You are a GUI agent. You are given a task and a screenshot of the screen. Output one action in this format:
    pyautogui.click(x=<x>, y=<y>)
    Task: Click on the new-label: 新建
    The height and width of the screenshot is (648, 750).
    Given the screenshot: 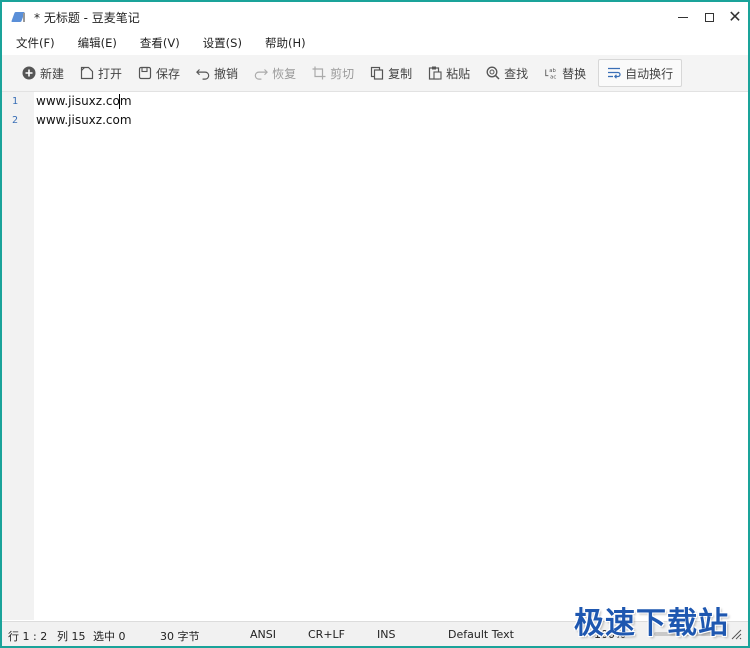 What is the action you would take?
    pyautogui.click(x=52, y=73)
    